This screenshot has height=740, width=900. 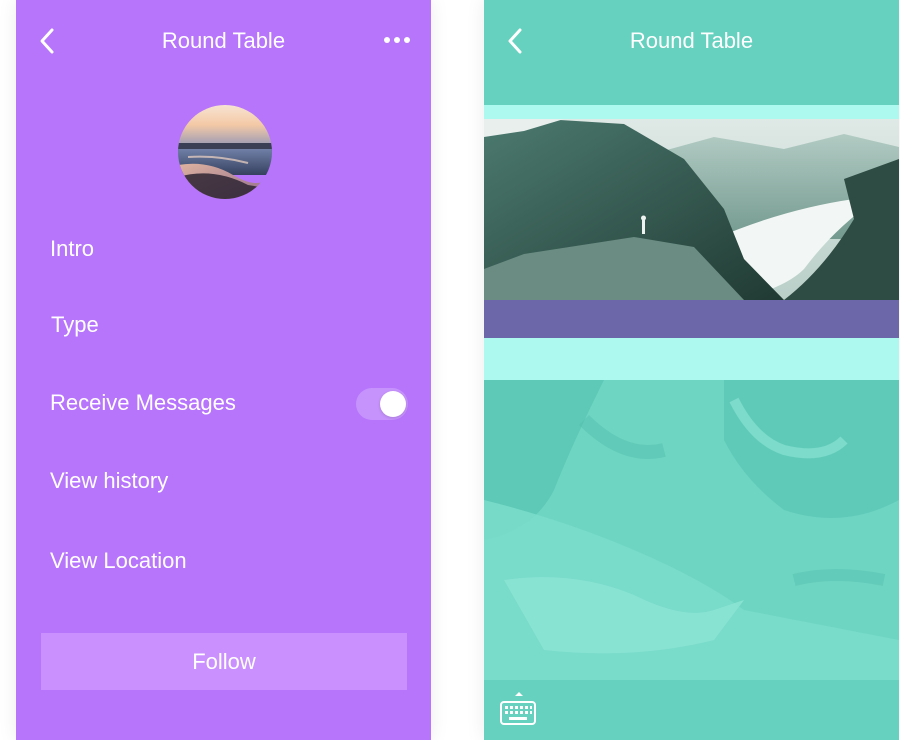 What do you see at coordinates (75, 325) in the screenshot?
I see `menu-item-type: Type` at bounding box center [75, 325].